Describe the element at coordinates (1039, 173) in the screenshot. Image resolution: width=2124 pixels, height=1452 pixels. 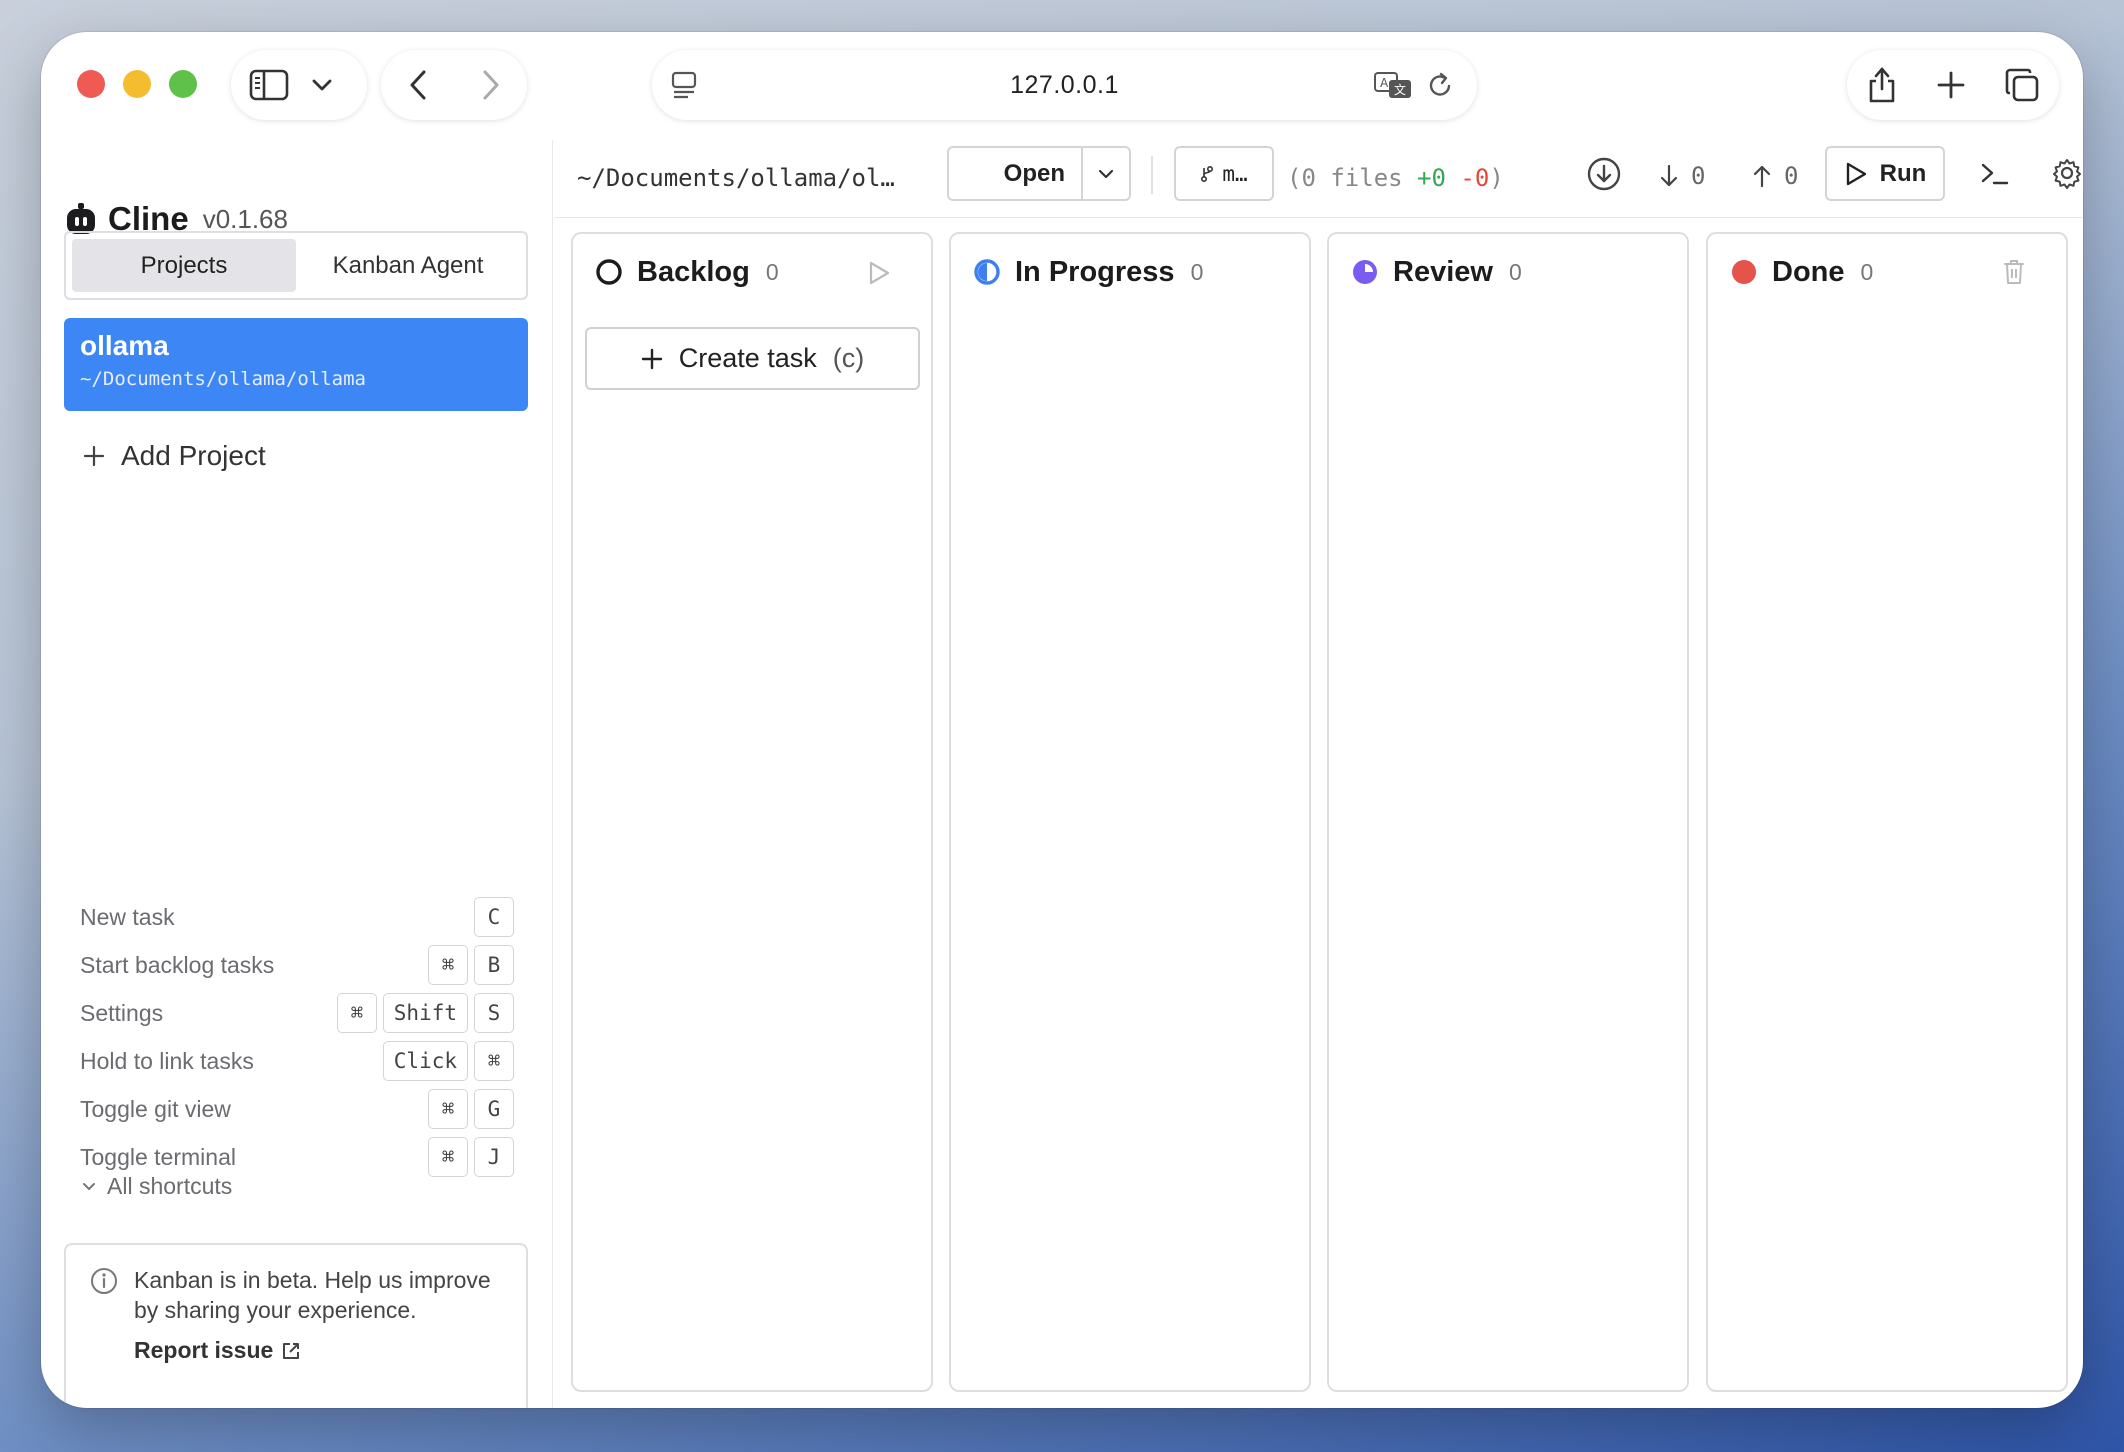
I see `open-button: Open` at that location.